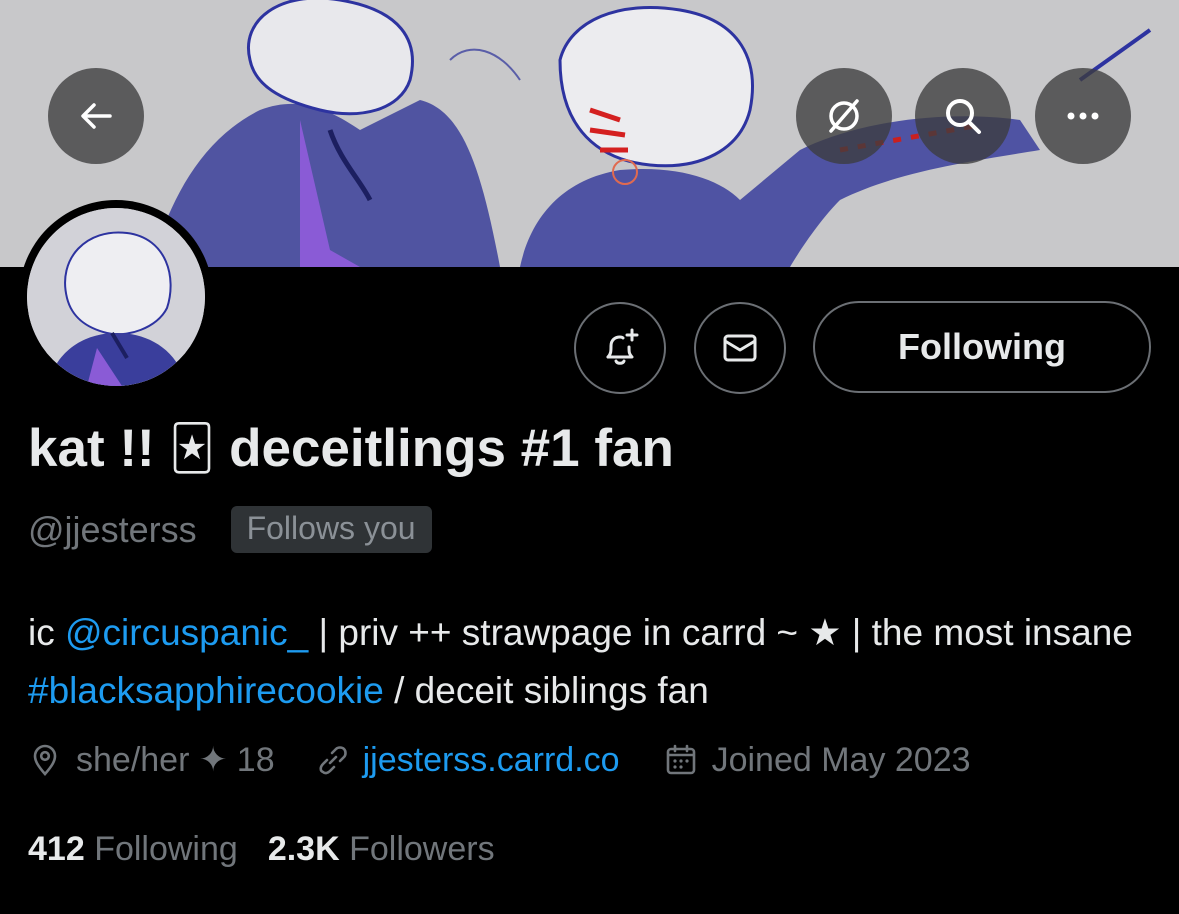  What do you see at coordinates (192, 448) in the screenshot?
I see `joker-card-emoji: 🃏` at bounding box center [192, 448].